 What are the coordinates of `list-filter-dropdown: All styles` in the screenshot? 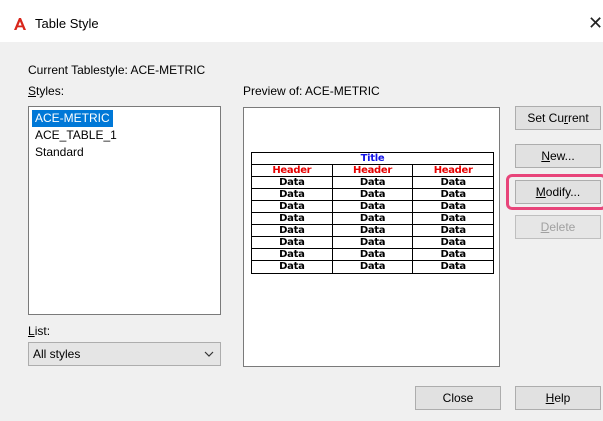 It's located at (124, 354).